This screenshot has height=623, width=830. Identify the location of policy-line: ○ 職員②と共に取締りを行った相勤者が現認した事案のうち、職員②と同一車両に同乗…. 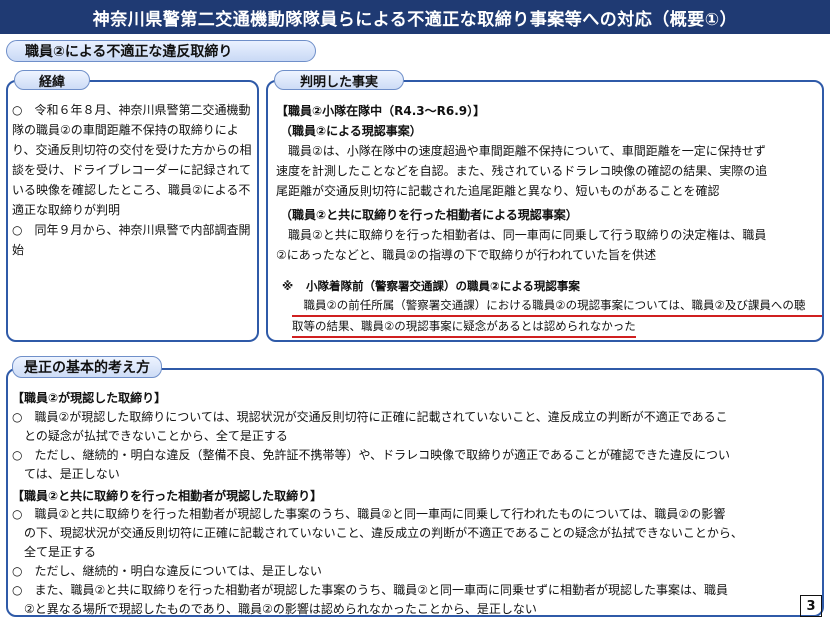
(369, 514).